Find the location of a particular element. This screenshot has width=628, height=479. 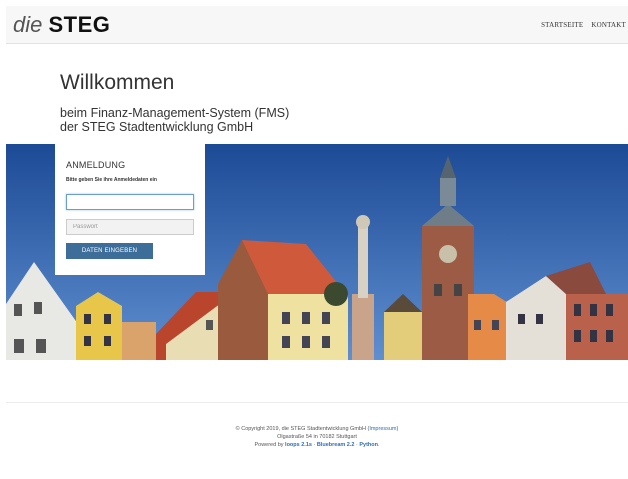

password-input is located at coordinates (130, 227).